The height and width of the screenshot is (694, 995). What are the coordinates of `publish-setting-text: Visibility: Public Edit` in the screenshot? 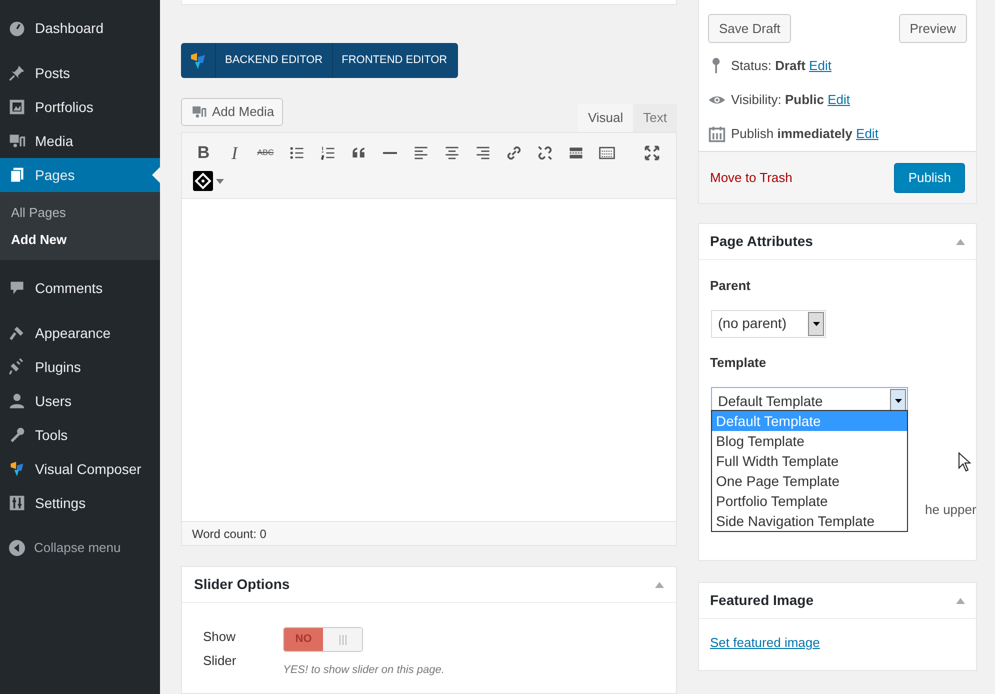 It's located at (790, 100).